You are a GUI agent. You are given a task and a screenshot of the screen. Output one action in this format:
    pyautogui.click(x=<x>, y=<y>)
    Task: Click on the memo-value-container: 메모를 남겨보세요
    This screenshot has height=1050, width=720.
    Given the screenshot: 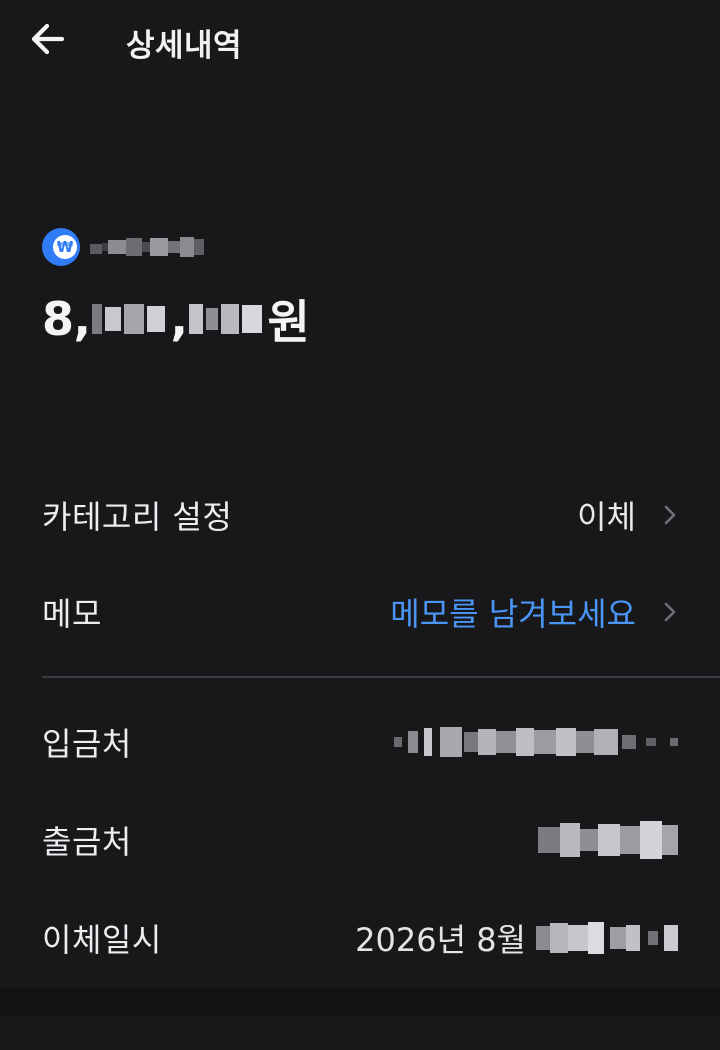 What is the action you would take?
    pyautogui.click(x=534, y=612)
    